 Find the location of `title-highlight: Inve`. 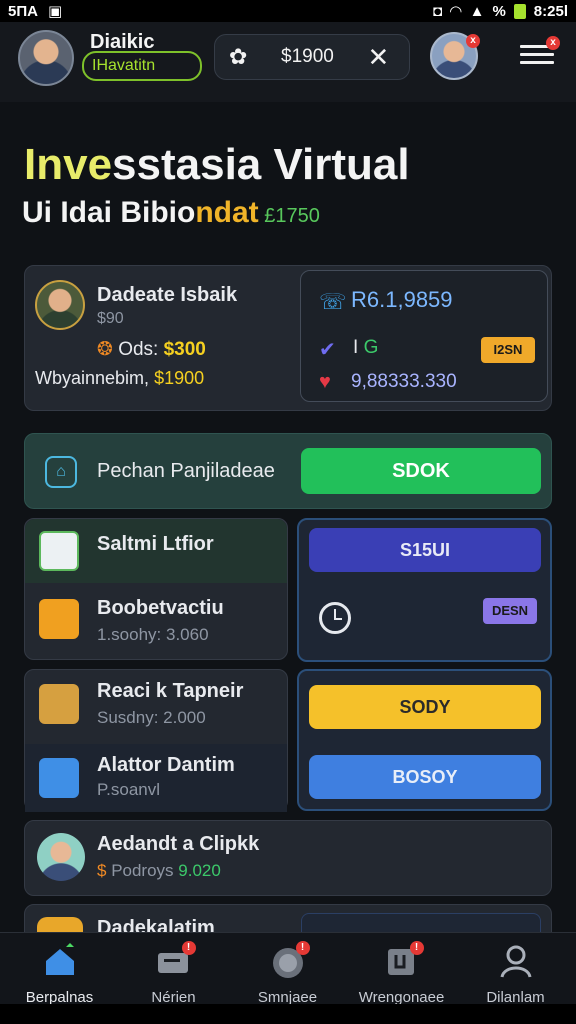

title-highlight: Inve is located at coordinates (68, 164).